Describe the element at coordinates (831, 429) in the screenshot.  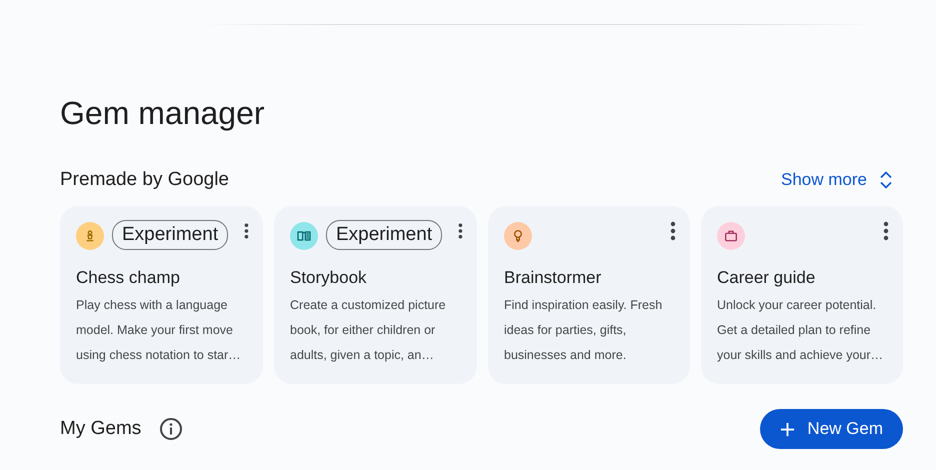
I see `new-gem-button: New Gem` at that location.